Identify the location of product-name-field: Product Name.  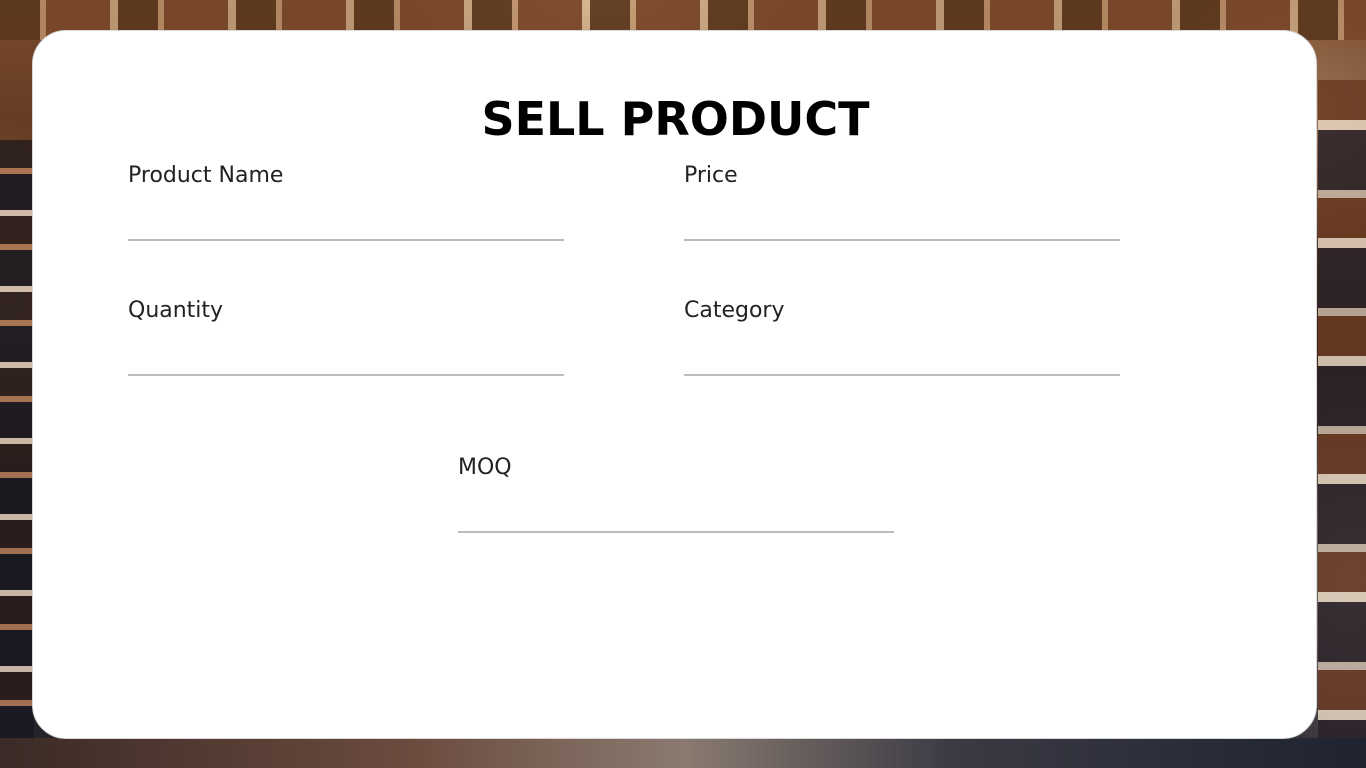
(346, 201).